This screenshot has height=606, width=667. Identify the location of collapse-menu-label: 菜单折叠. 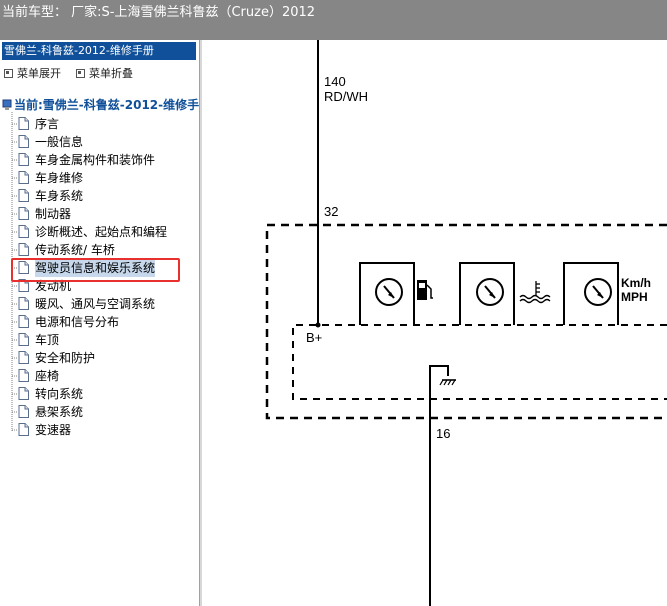
(111, 73).